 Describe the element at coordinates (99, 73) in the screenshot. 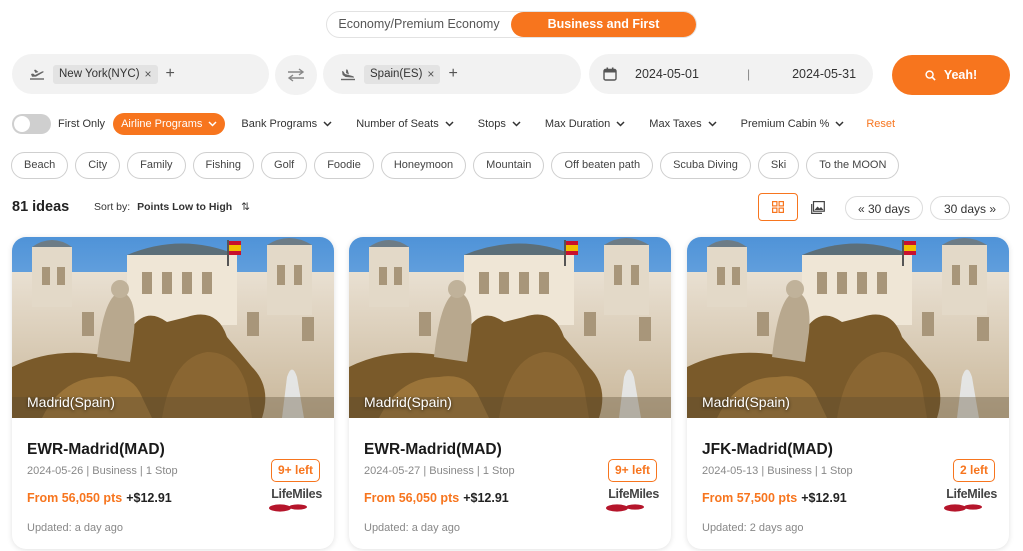

I see `origin-chip-label: New York(NYC)` at that location.